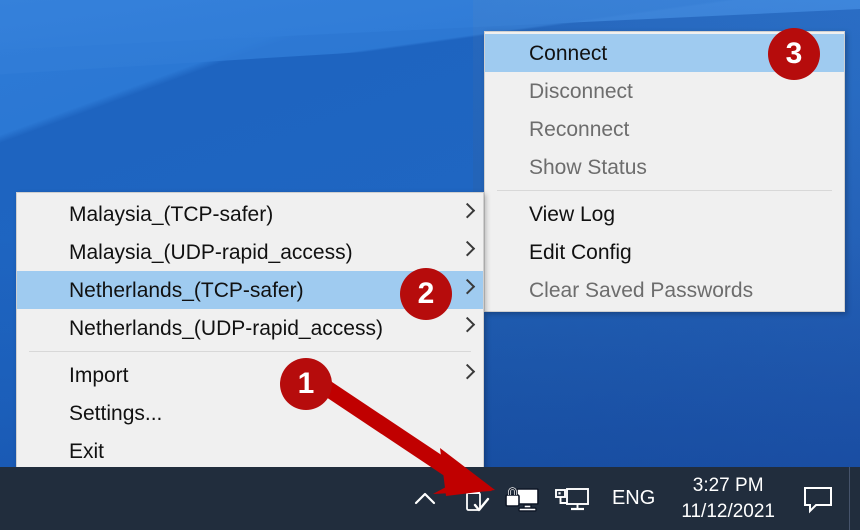  I want to click on system-tray: ENG 3:27 PM 11/12/2021, so click(628, 498).